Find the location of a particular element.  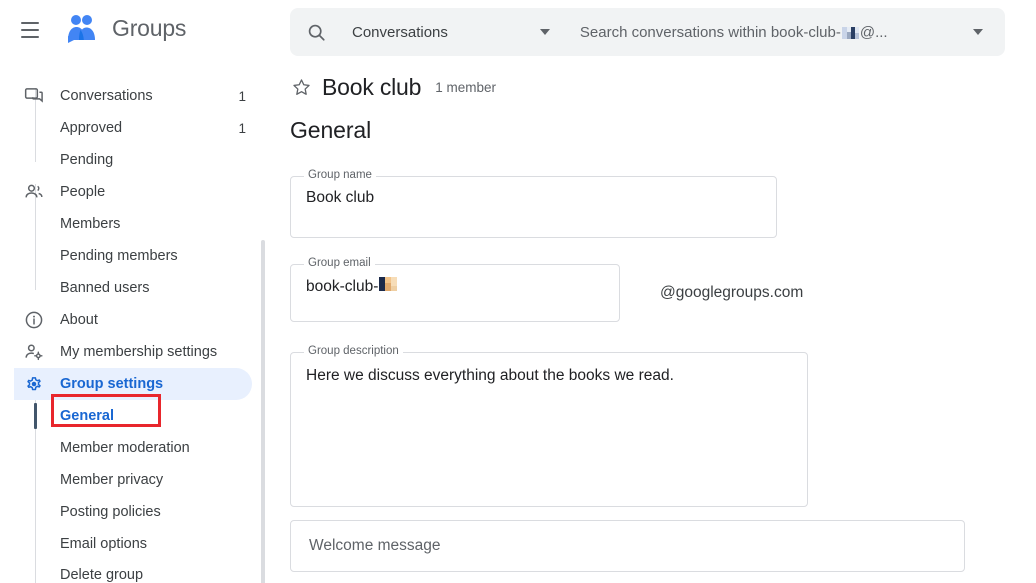

sidebar-item-delete-group: Delete group is located at coordinates (133, 571).